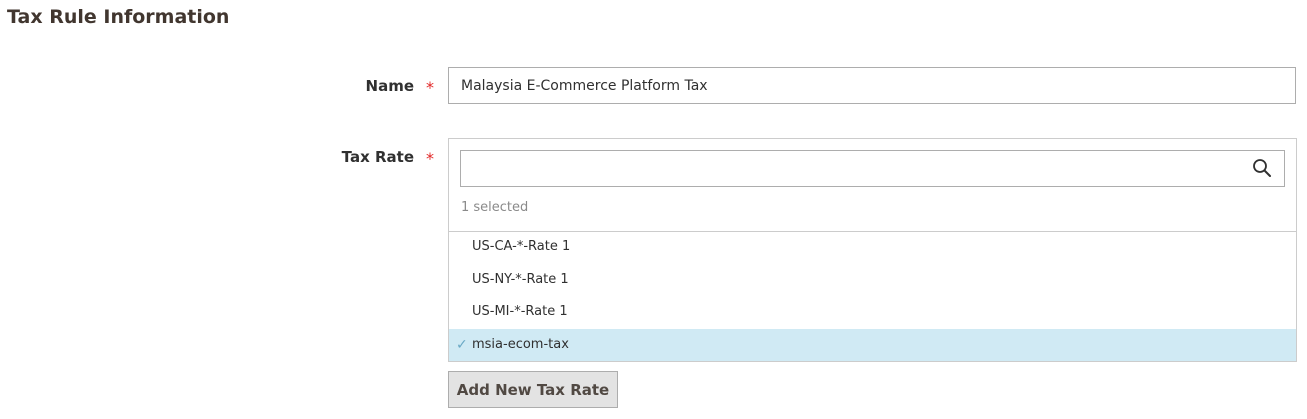  Describe the element at coordinates (872, 312) in the screenshot. I see `tax-rate-option: US-MI-*-Rate 1` at that location.